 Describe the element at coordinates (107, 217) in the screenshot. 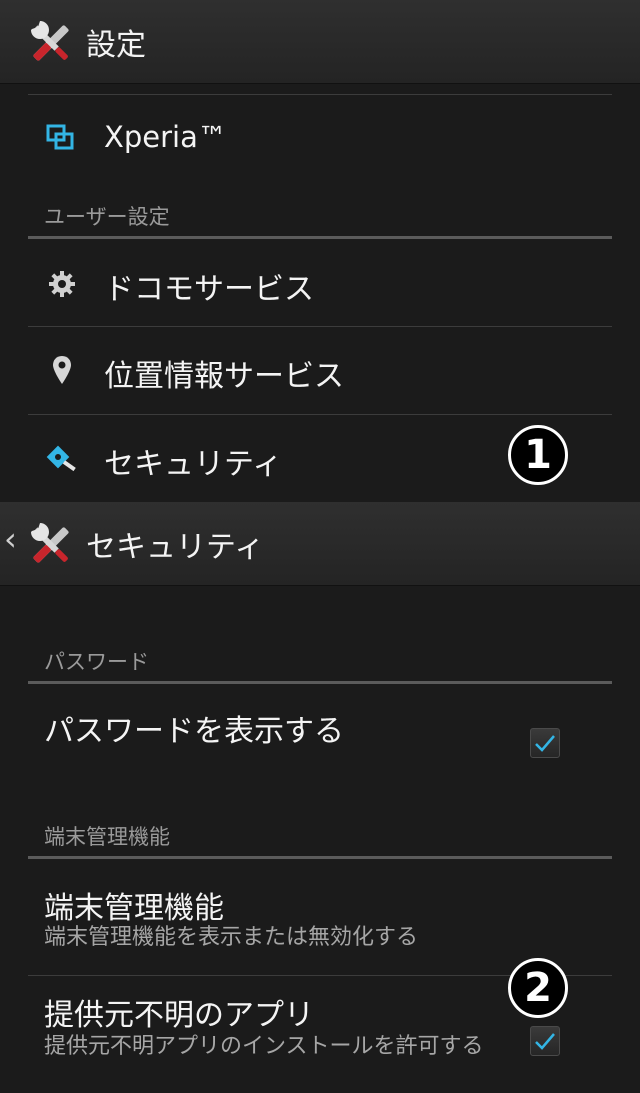

I see `user-settings-header: ユーザー設定` at that location.